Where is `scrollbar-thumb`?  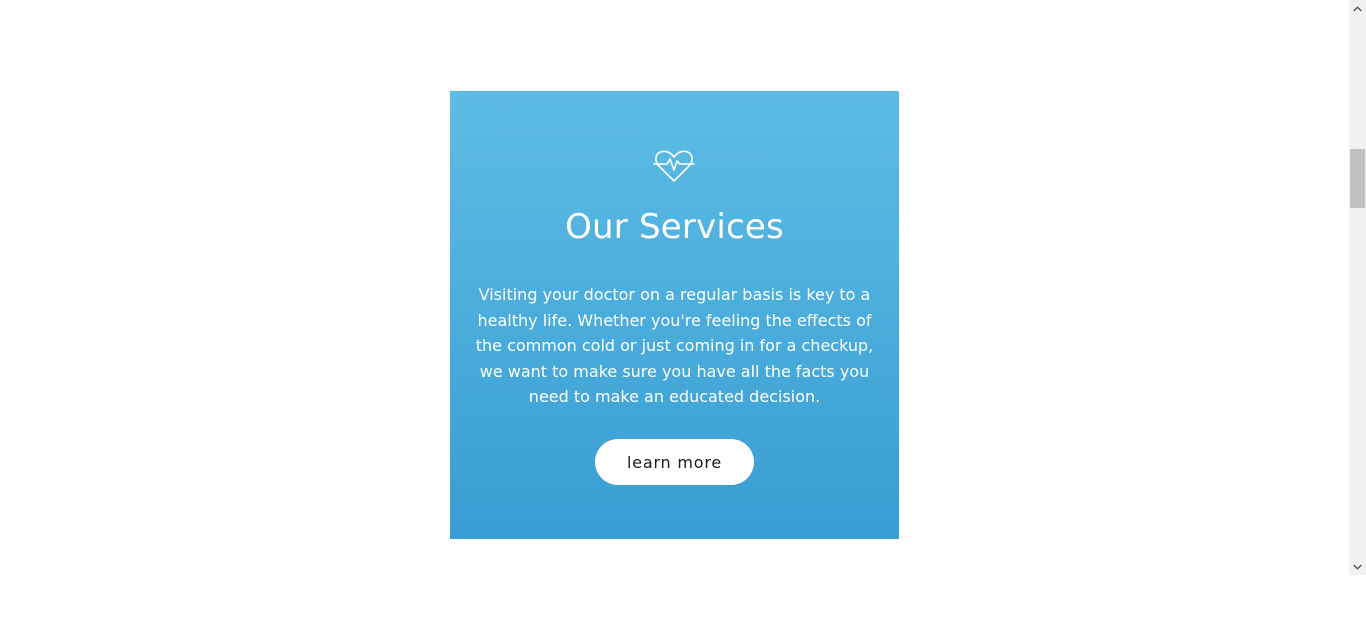 scrollbar-thumb is located at coordinates (1357, 178).